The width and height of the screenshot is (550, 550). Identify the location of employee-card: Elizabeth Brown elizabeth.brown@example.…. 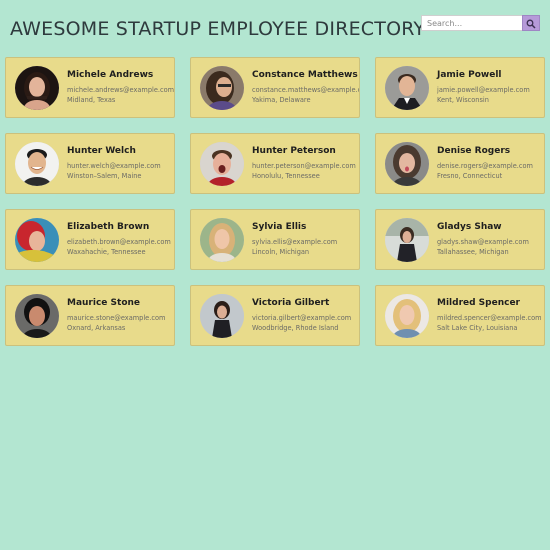
(90, 239).